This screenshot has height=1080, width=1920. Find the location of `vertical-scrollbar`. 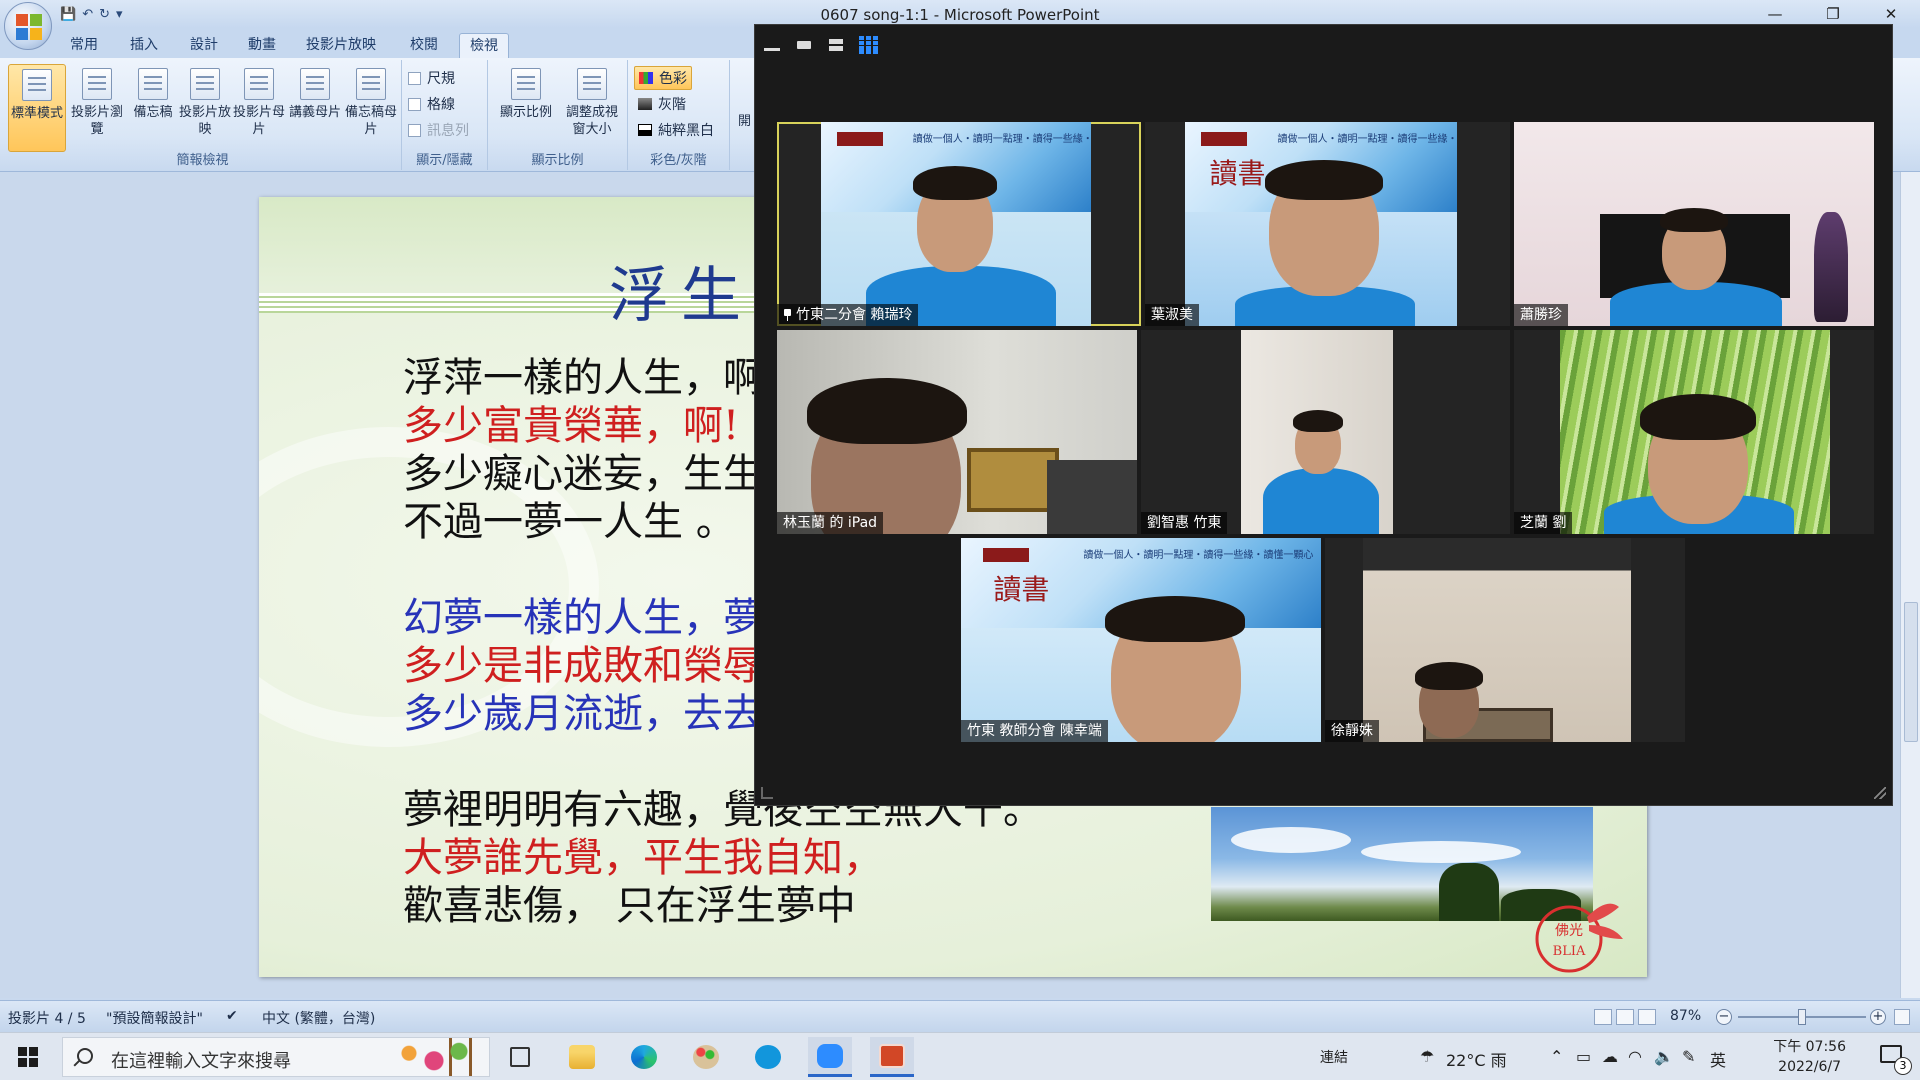

vertical-scrollbar is located at coordinates (1910, 585).